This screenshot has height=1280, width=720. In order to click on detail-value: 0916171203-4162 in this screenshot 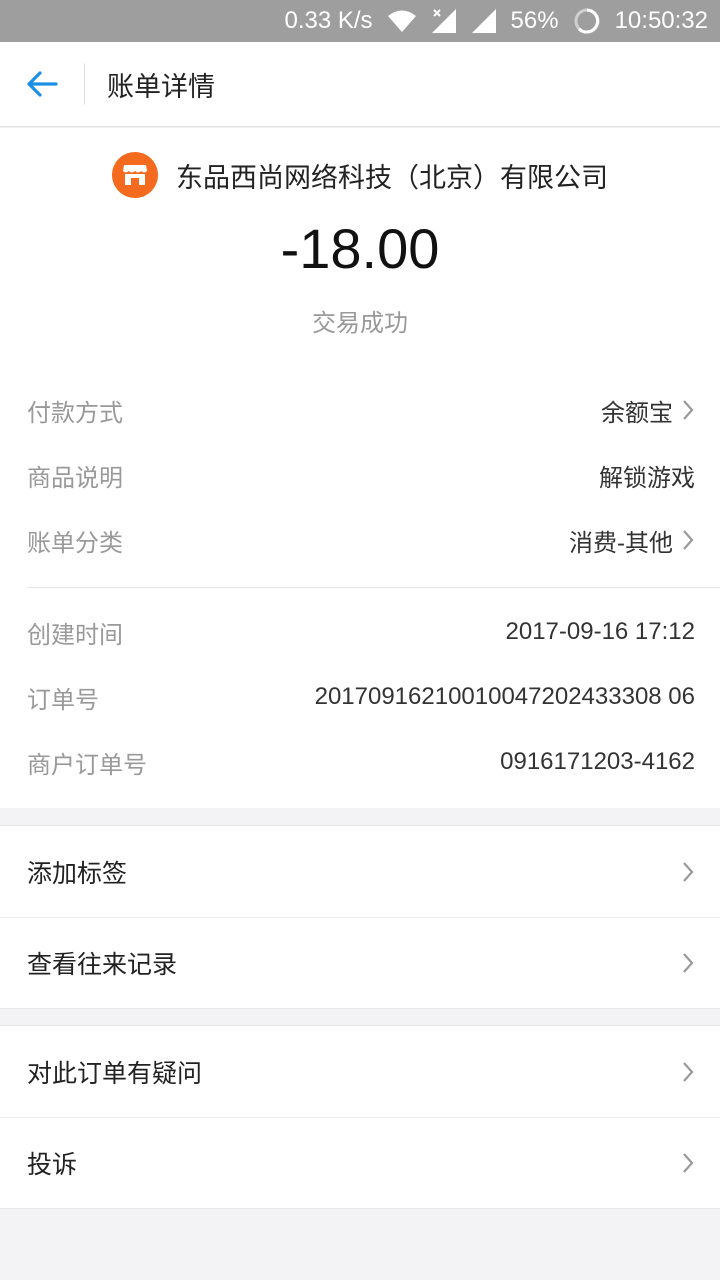, I will do `click(597, 761)`.